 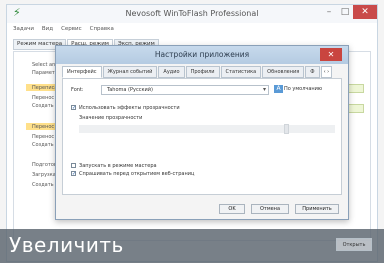 What do you see at coordinates (192, 246) in the screenshot?
I see `zoom-overlay: Увеличить Открыть` at bounding box center [192, 246].